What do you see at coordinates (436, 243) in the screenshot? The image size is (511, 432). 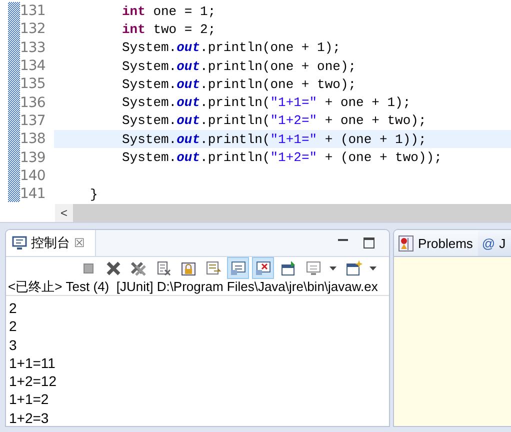 I see `panel-tab: Problems` at bounding box center [436, 243].